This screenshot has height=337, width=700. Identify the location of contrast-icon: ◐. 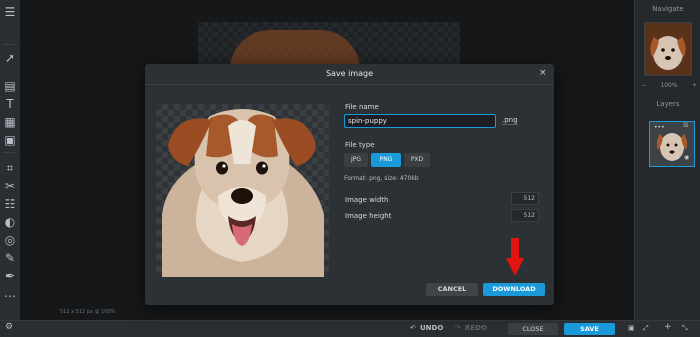
(10, 222).